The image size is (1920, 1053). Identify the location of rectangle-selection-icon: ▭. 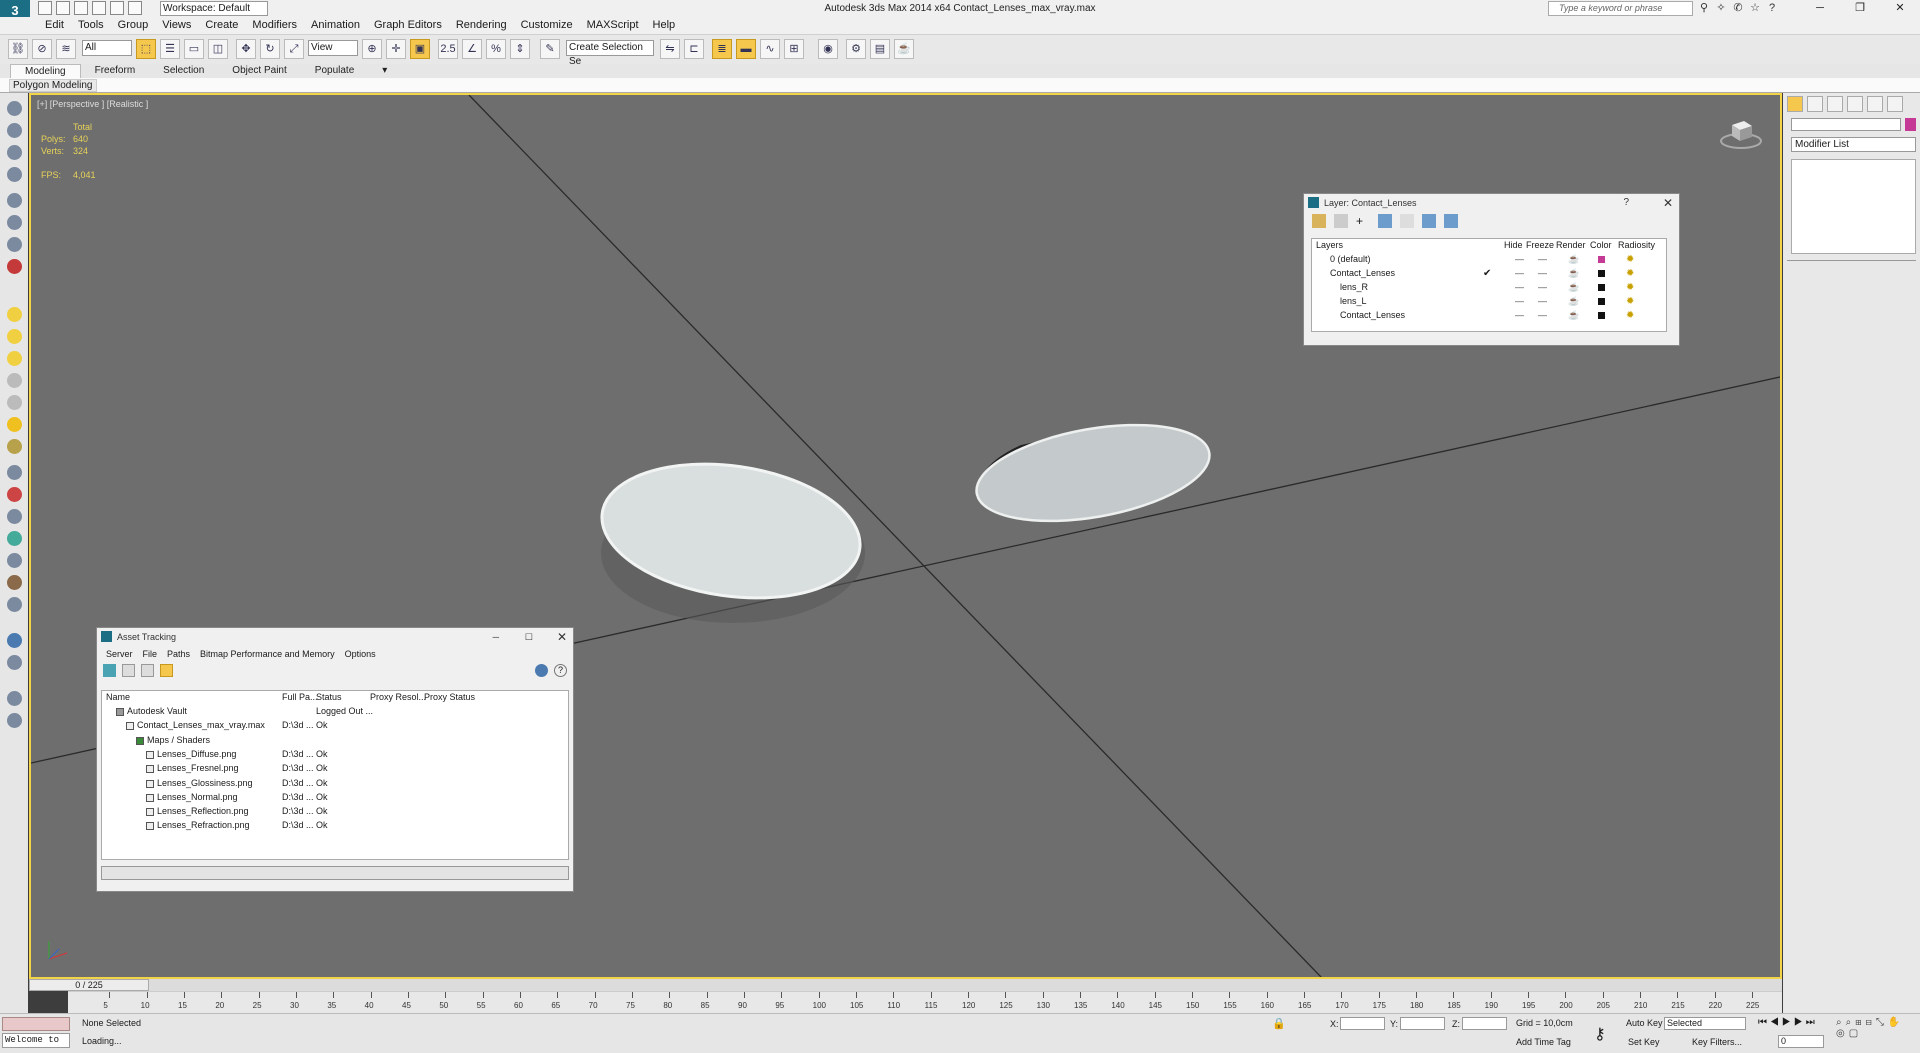
(194, 49).